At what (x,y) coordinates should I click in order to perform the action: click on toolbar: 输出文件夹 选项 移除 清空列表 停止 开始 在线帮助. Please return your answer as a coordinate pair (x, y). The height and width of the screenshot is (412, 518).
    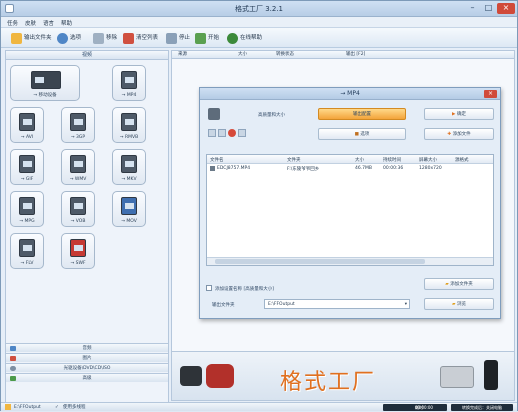
    Looking at the image, I should click on (259, 38).